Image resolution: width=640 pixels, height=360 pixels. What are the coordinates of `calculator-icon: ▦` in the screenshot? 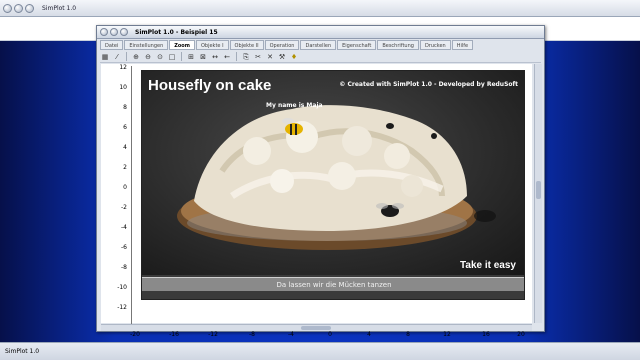 It's located at (105, 57).